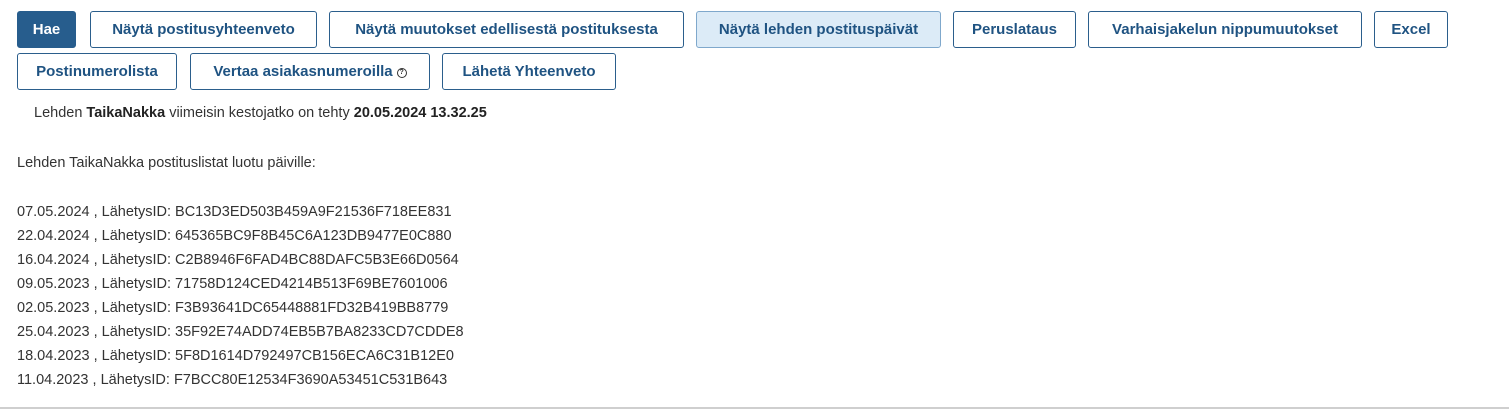 Image resolution: width=1509 pixels, height=410 pixels. I want to click on shipment-id: 71758D124CED4214B513F69BE7601006, so click(311, 284).